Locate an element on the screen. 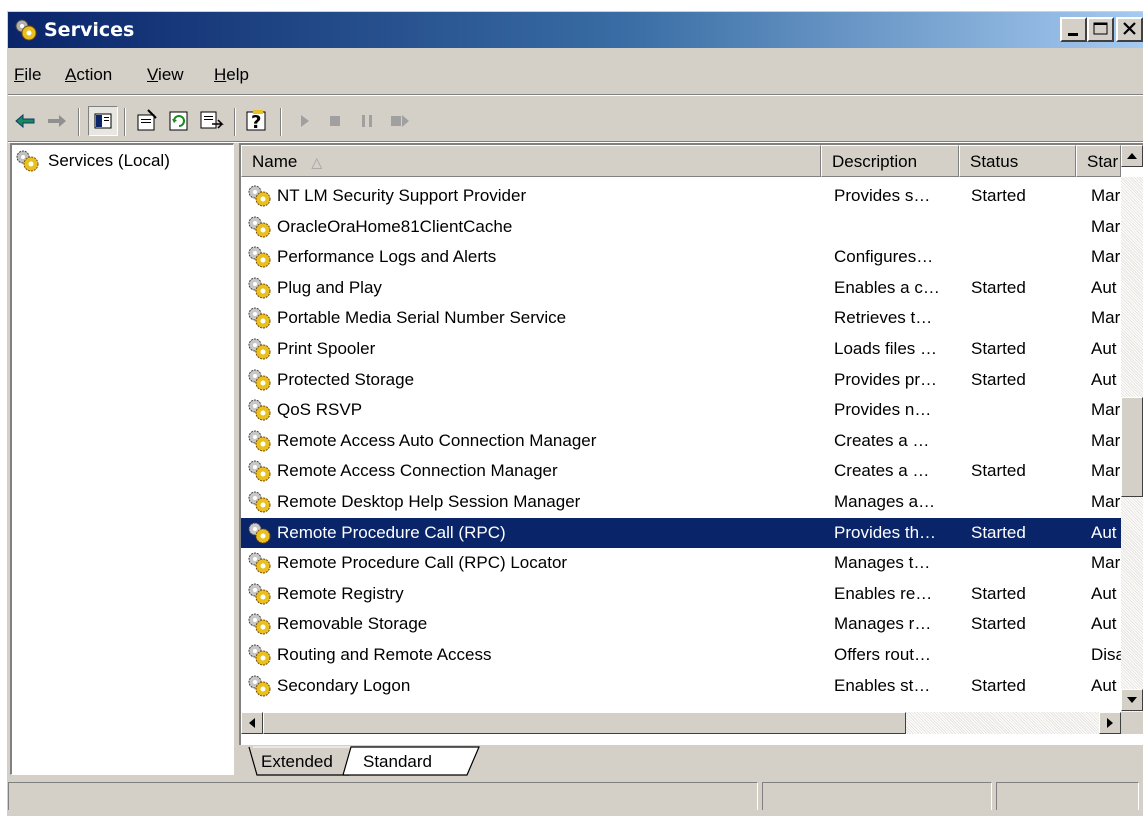  horizontal-scroll-thumb is located at coordinates (584, 723).